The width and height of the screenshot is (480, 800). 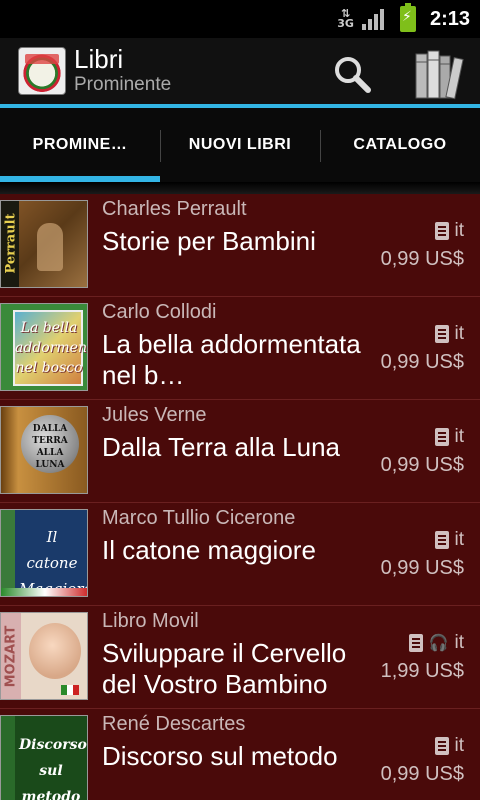 I want to click on tab-nuovi-libri: NUOVI LIBRI, so click(x=240, y=145).